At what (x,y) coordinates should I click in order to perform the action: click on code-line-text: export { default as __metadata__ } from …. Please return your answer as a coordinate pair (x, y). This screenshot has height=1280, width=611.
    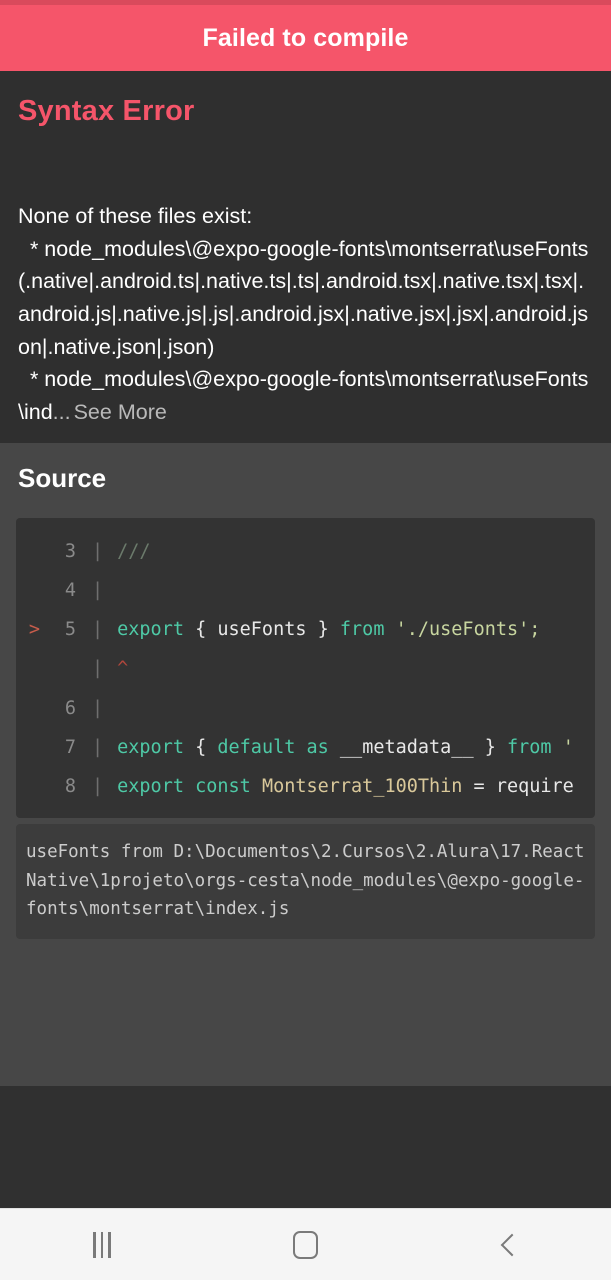
    Looking at the image, I should click on (356, 747).